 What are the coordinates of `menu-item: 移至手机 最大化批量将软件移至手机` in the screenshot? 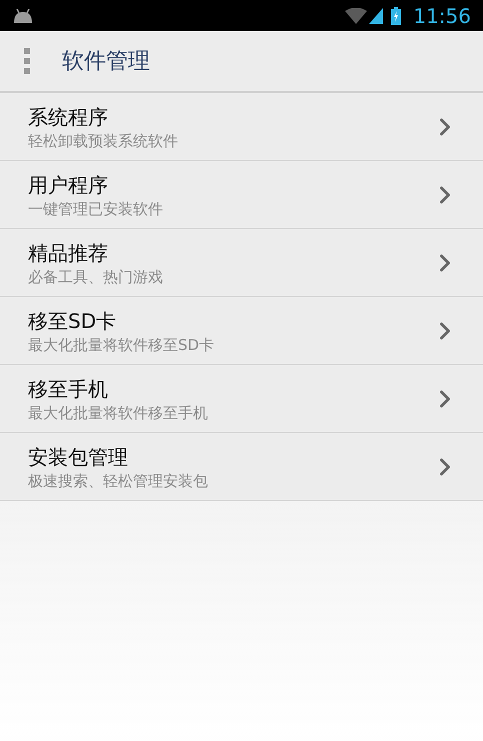 It's located at (241, 399).